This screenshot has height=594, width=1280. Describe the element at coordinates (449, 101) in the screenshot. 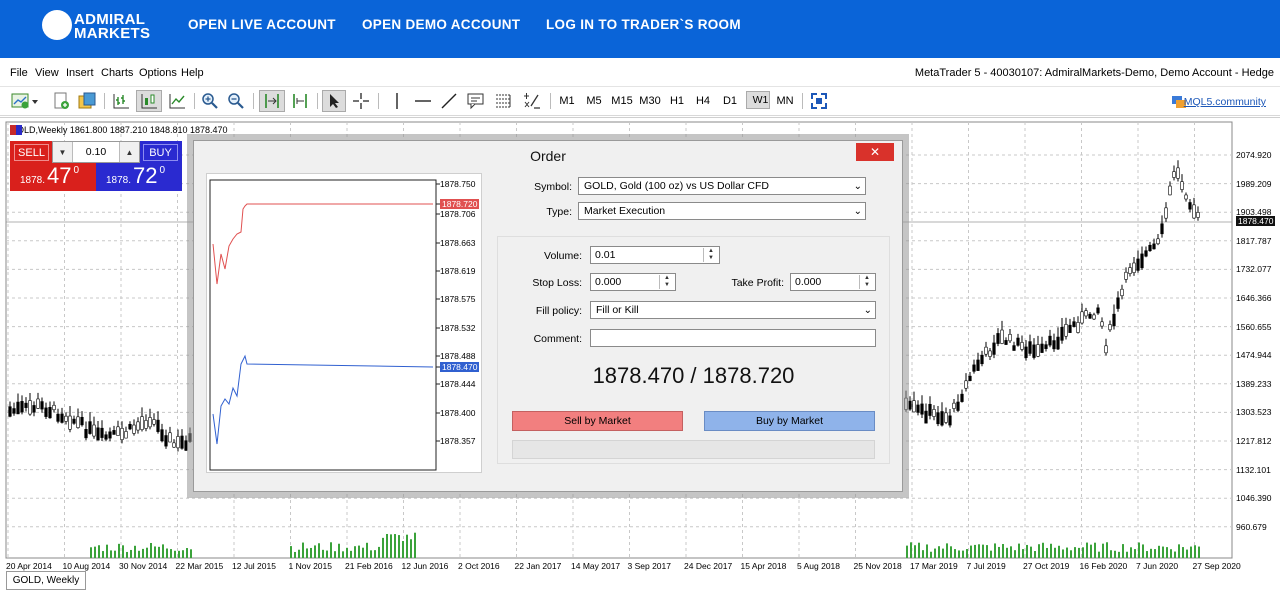

I see `trendline-button` at that location.